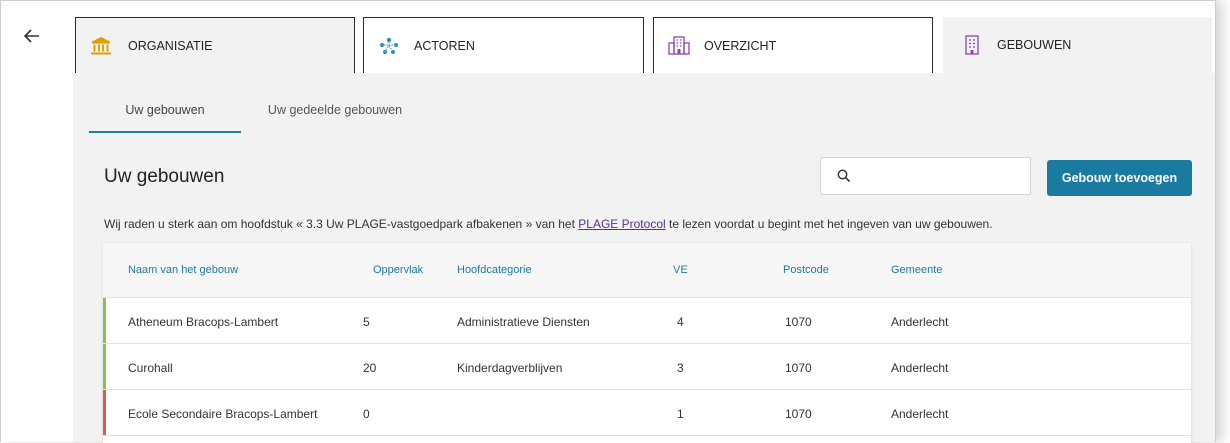 The height and width of the screenshot is (443, 1230). What do you see at coordinates (844, 176) in the screenshot?
I see `search-icon` at bounding box center [844, 176].